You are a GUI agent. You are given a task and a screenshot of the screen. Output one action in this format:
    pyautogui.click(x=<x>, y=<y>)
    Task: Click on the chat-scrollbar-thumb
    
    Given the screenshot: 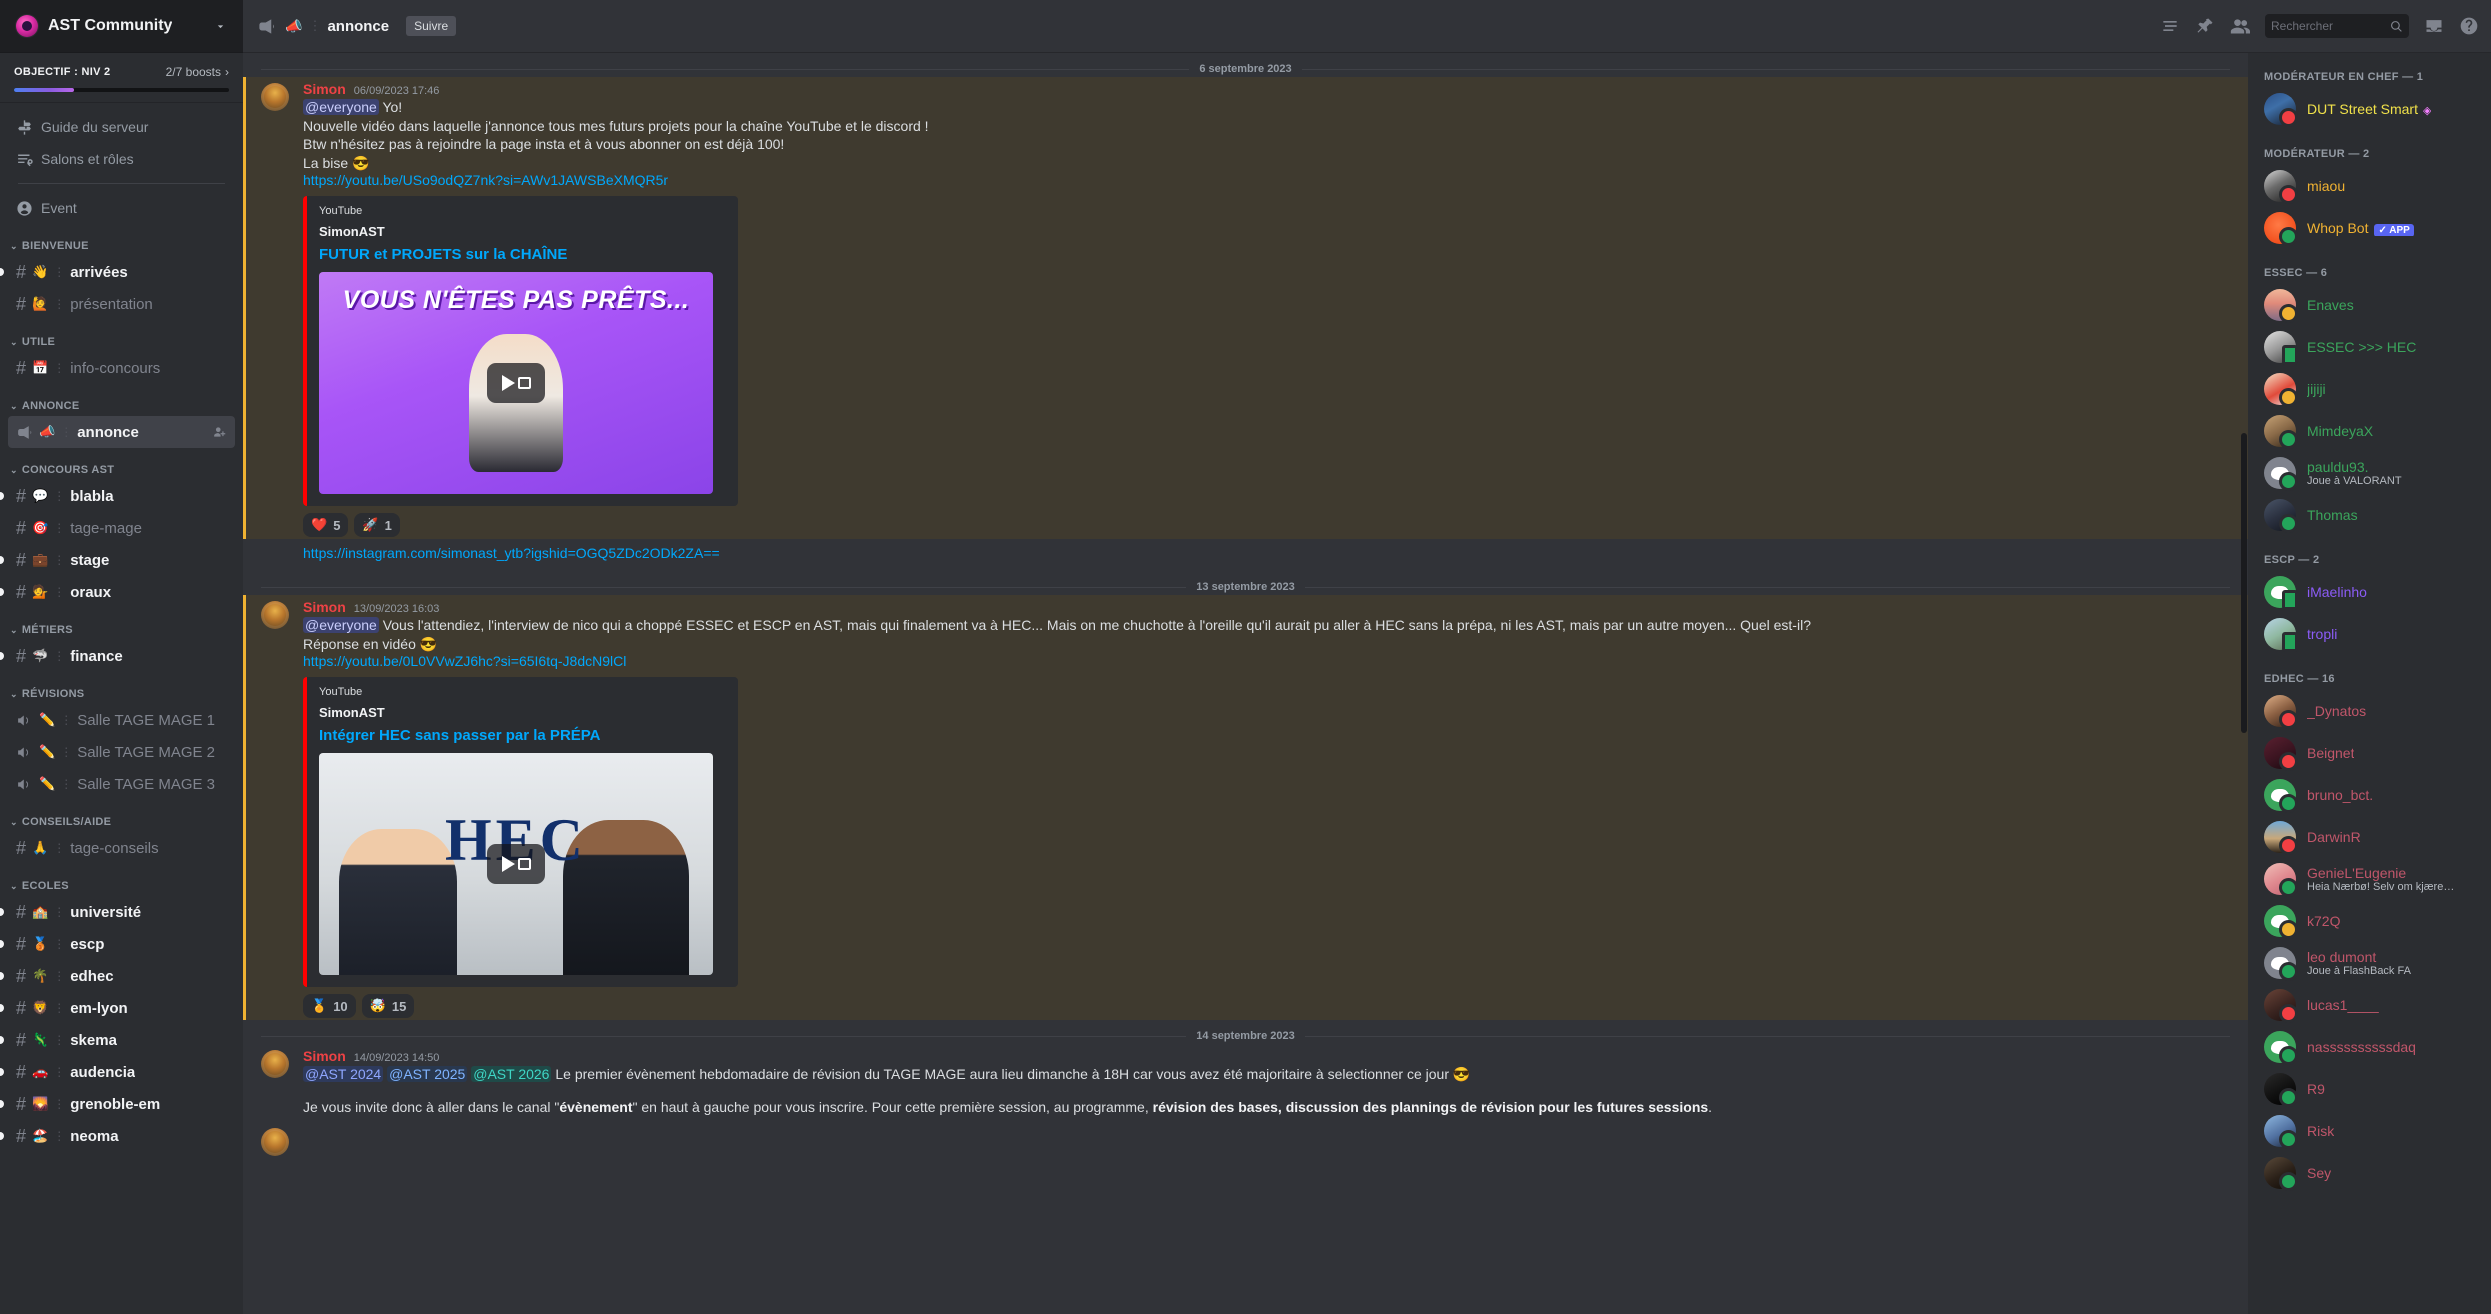 What is the action you would take?
    pyautogui.click(x=2244, y=583)
    